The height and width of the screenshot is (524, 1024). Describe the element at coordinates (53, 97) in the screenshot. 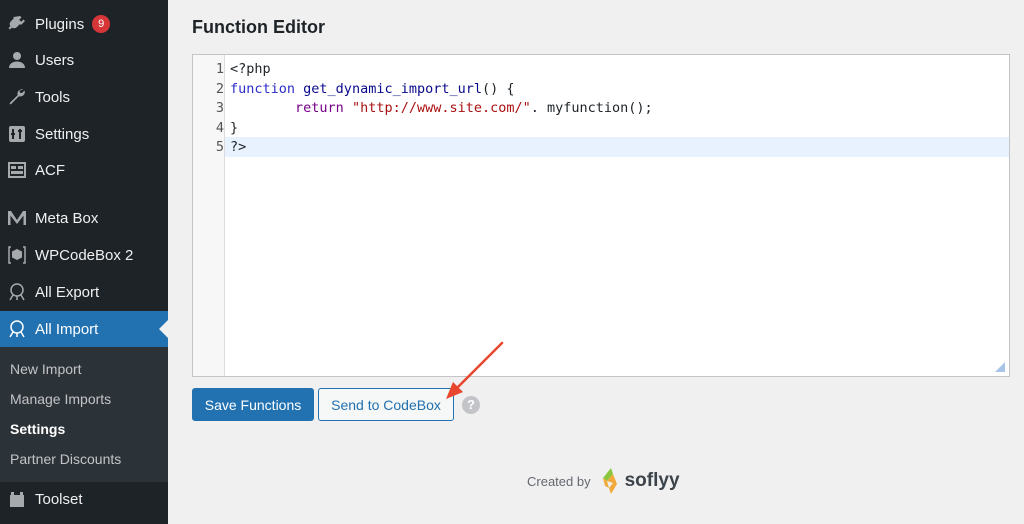

I see `sidebar-item-label: Tools` at that location.